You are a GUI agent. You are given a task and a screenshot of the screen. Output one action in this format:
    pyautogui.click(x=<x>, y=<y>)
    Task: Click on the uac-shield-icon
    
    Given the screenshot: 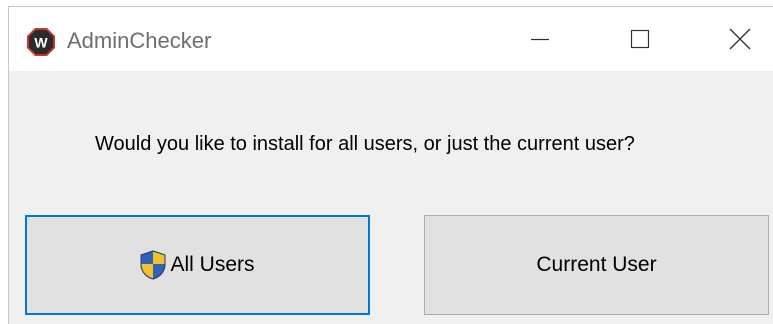 What is the action you would take?
    pyautogui.click(x=153, y=265)
    